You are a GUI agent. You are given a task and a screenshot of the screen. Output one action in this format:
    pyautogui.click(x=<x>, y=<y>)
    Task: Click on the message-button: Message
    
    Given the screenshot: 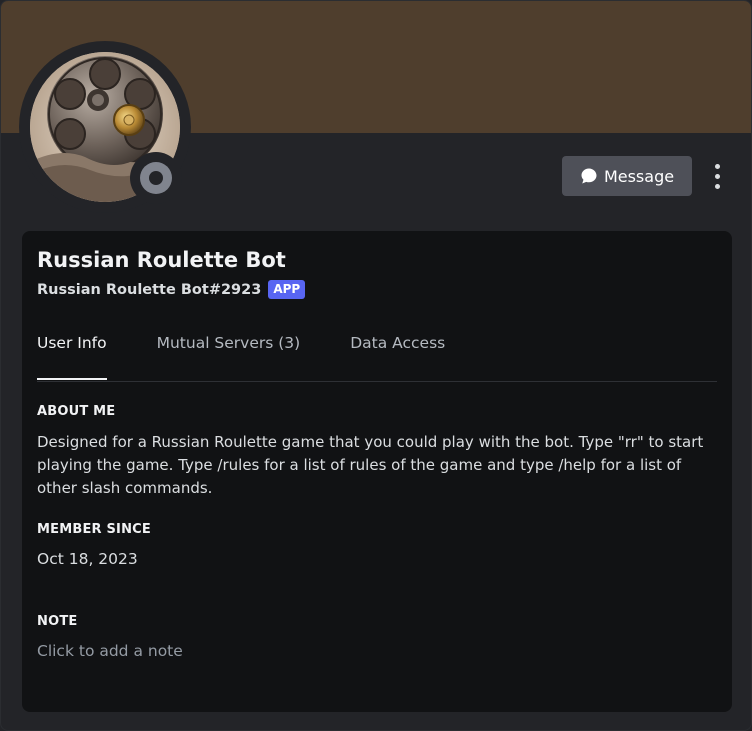 What is the action you would take?
    pyautogui.click(x=627, y=176)
    